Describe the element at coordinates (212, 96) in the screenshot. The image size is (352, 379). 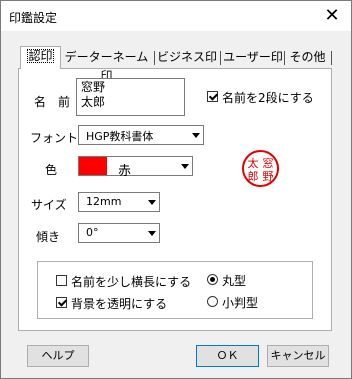
I see `two-line-checkbox` at that location.